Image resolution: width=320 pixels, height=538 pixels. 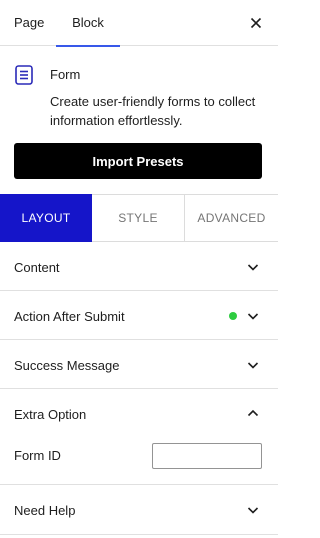 I want to click on form-id-input, so click(x=207, y=456).